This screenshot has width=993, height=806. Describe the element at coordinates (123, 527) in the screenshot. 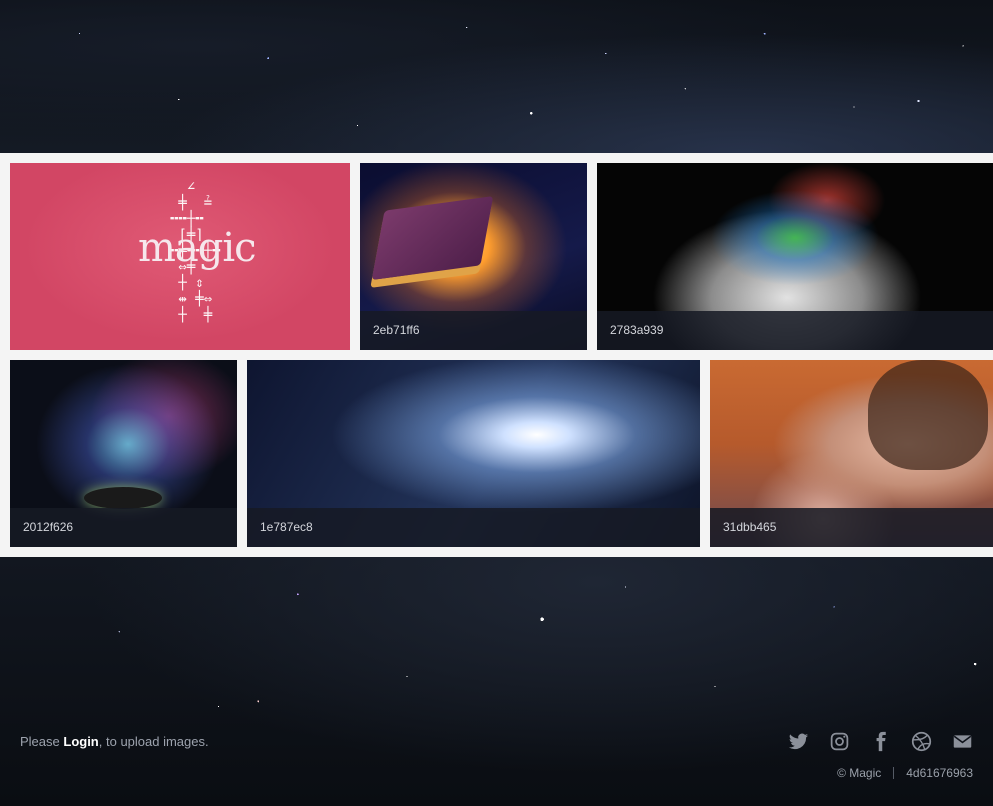

I see `tile-caption: 2012f626` at that location.